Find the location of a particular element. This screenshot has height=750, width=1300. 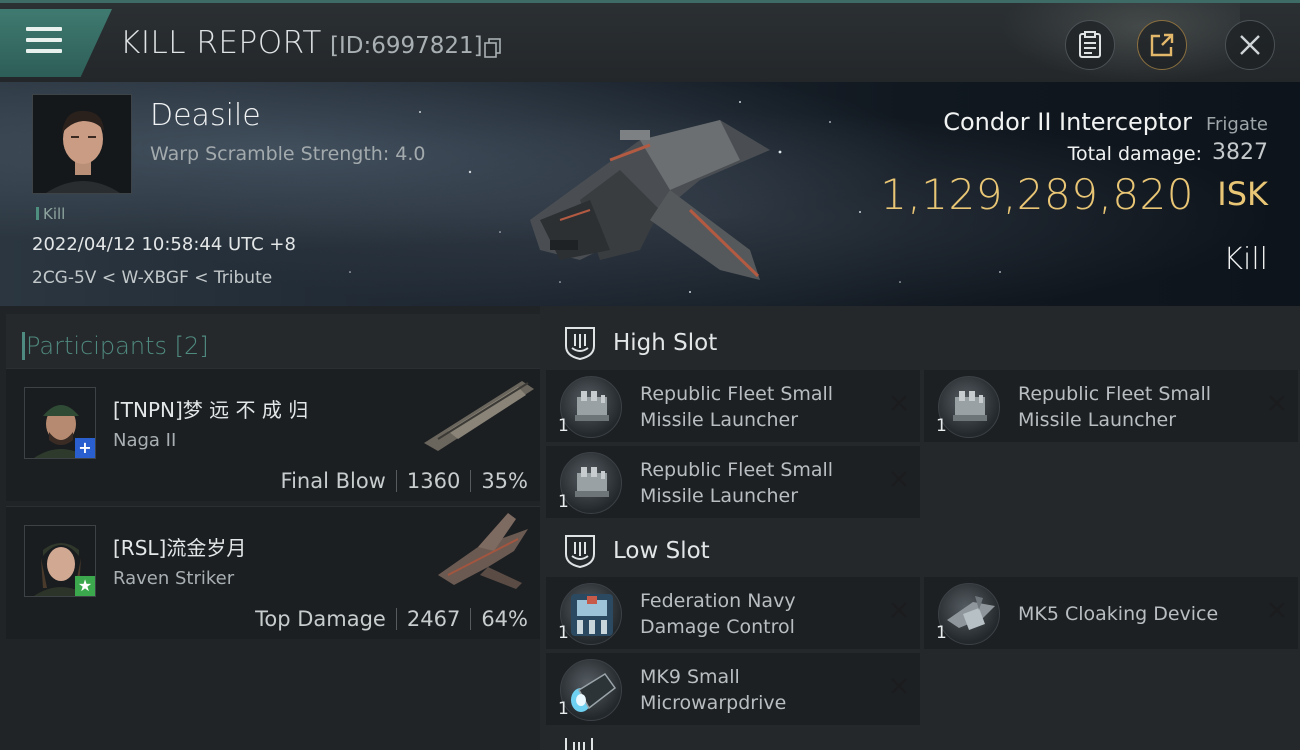

clipboard-icon is located at coordinates (1090, 44).